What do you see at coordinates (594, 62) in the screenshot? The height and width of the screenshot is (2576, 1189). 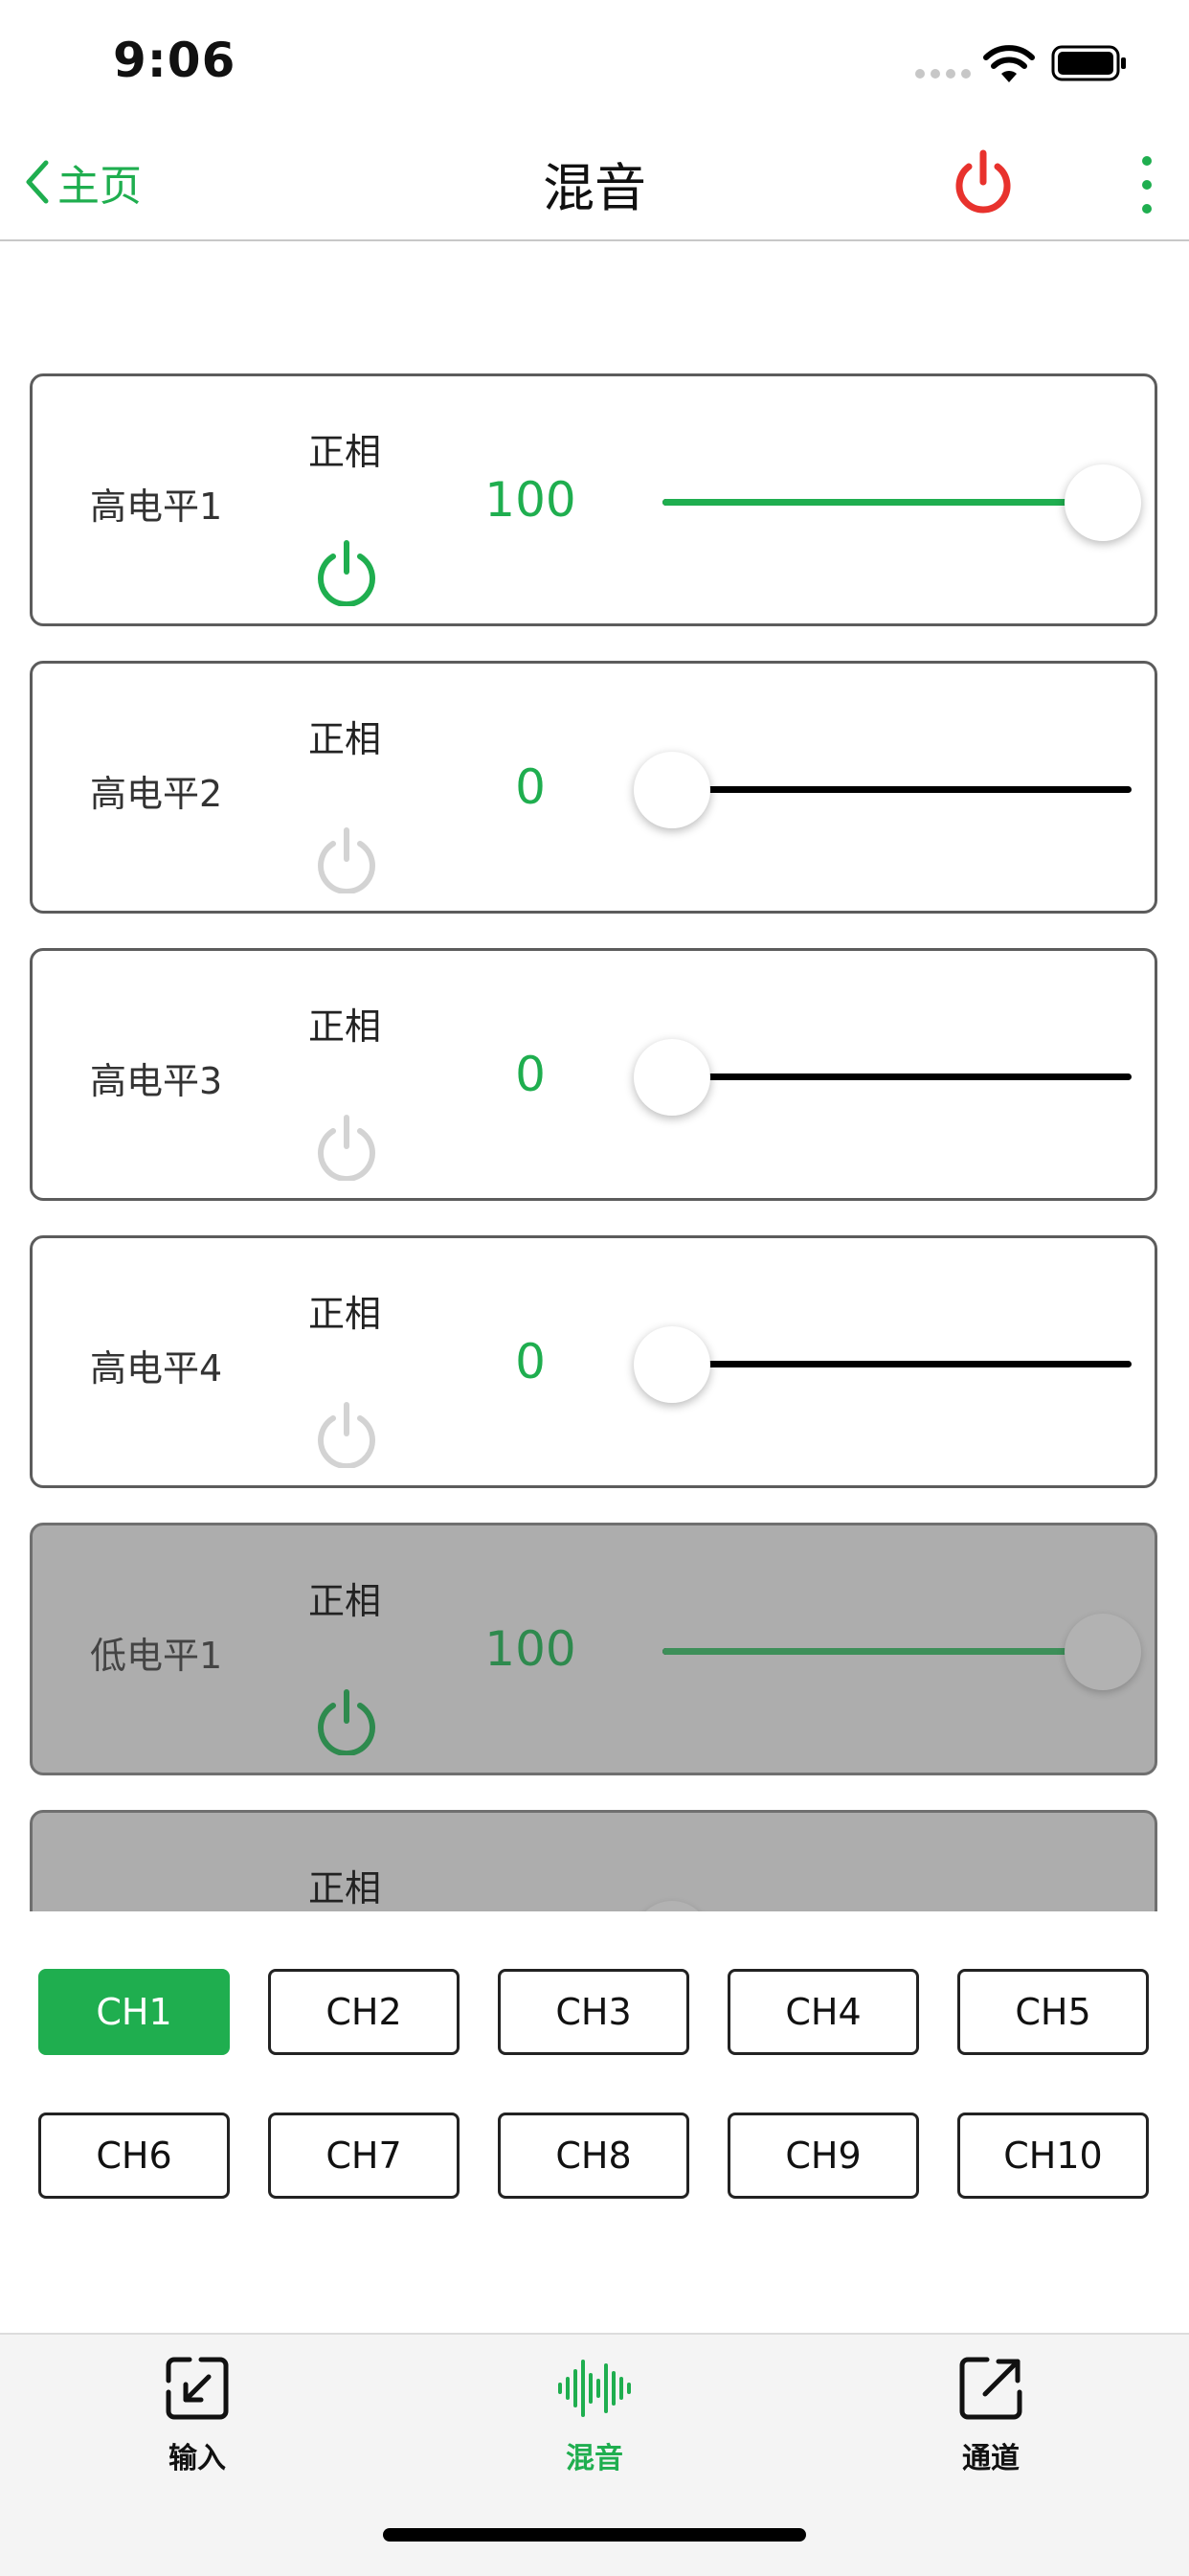 I see `status-bar: 9:06` at bounding box center [594, 62].